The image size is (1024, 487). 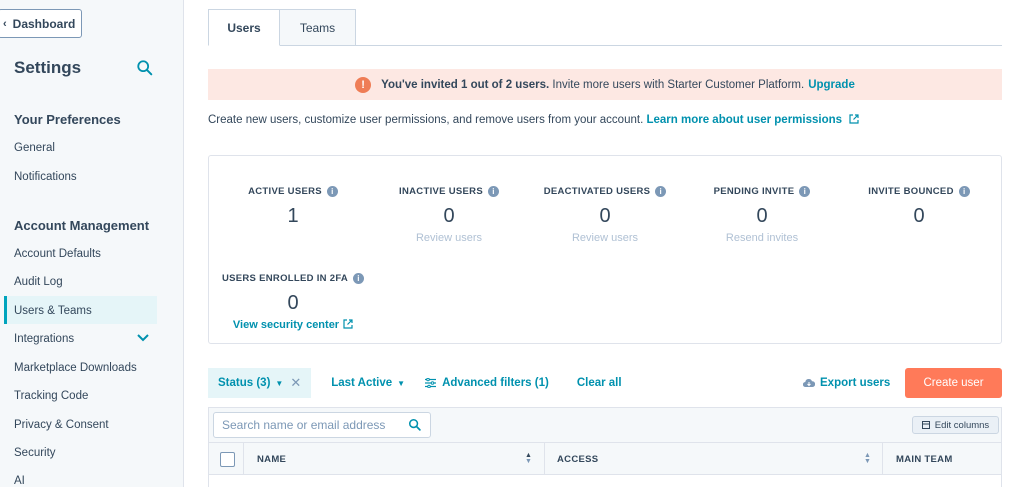 What do you see at coordinates (57, 254) in the screenshot?
I see `sidebar-item-account-defaults: Account Defaults` at bounding box center [57, 254].